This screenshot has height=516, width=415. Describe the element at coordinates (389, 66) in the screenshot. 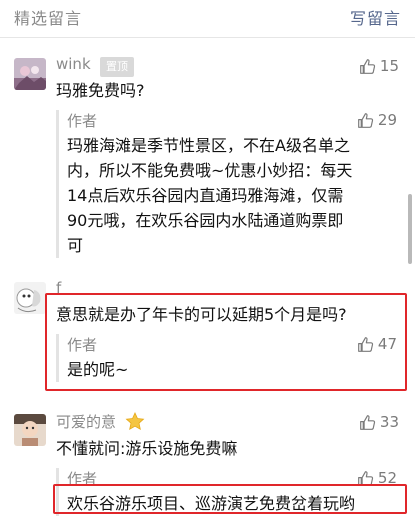

I see `like-count: 15` at that location.